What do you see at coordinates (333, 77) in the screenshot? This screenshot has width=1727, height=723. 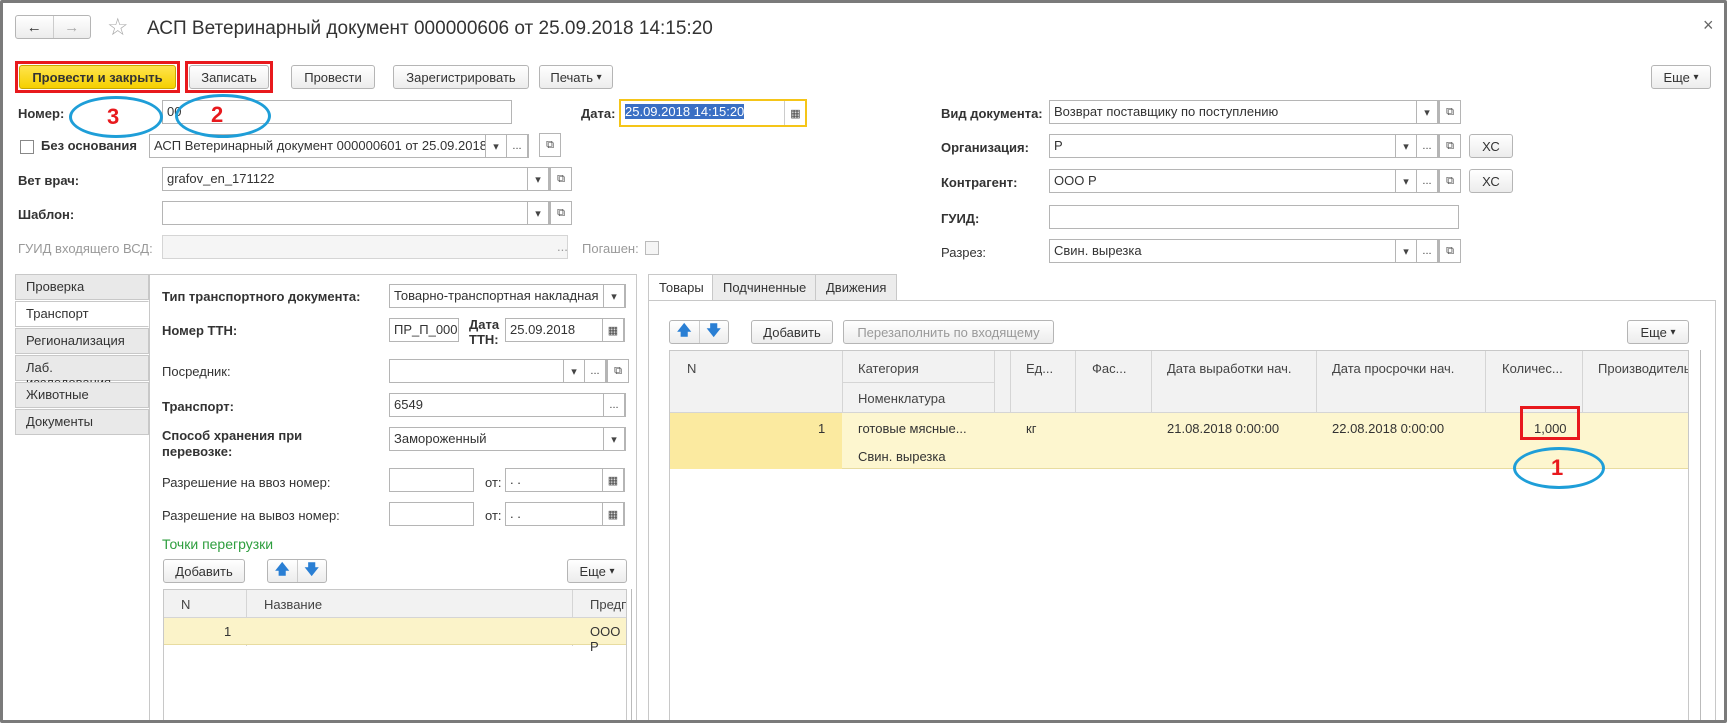 I see `post-button: Провести` at bounding box center [333, 77].